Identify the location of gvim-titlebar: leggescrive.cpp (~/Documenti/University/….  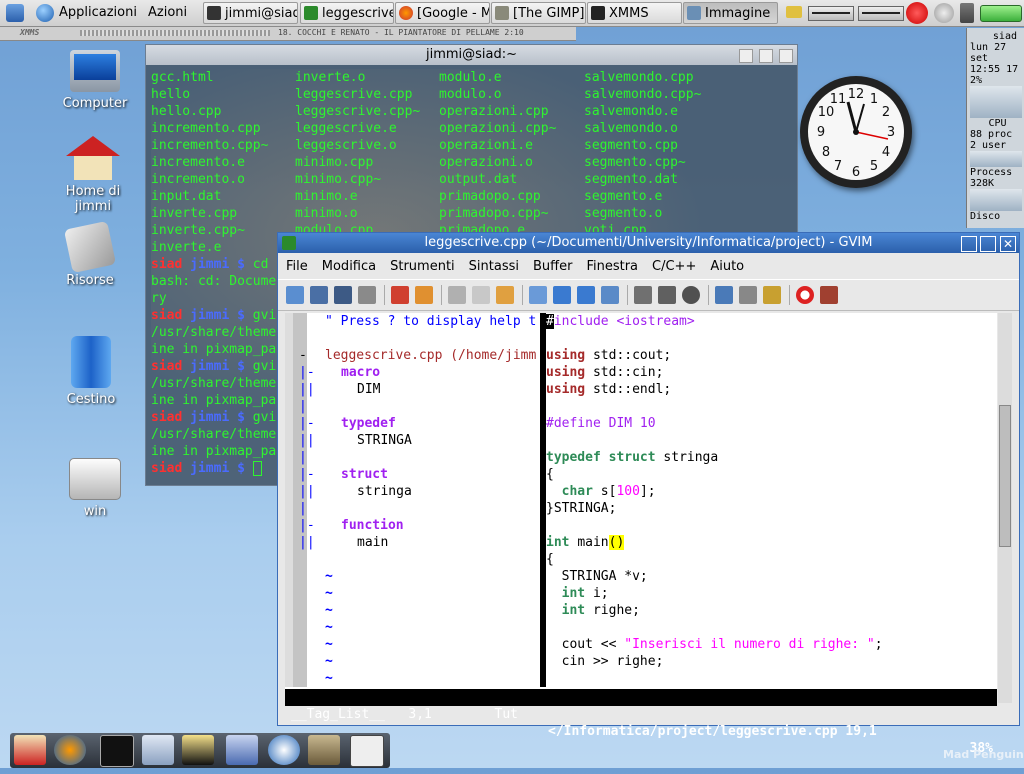
(648, 243).